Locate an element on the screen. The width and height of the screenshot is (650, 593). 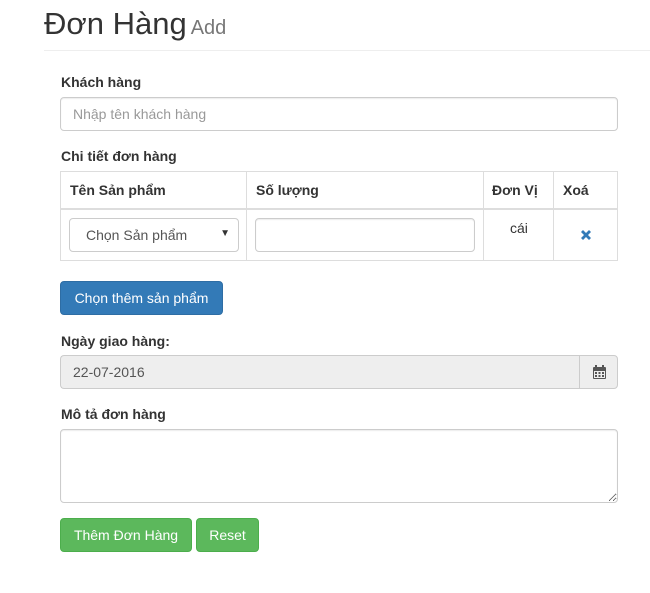
page-subtitle: Add is located at coordinates (208, 28).